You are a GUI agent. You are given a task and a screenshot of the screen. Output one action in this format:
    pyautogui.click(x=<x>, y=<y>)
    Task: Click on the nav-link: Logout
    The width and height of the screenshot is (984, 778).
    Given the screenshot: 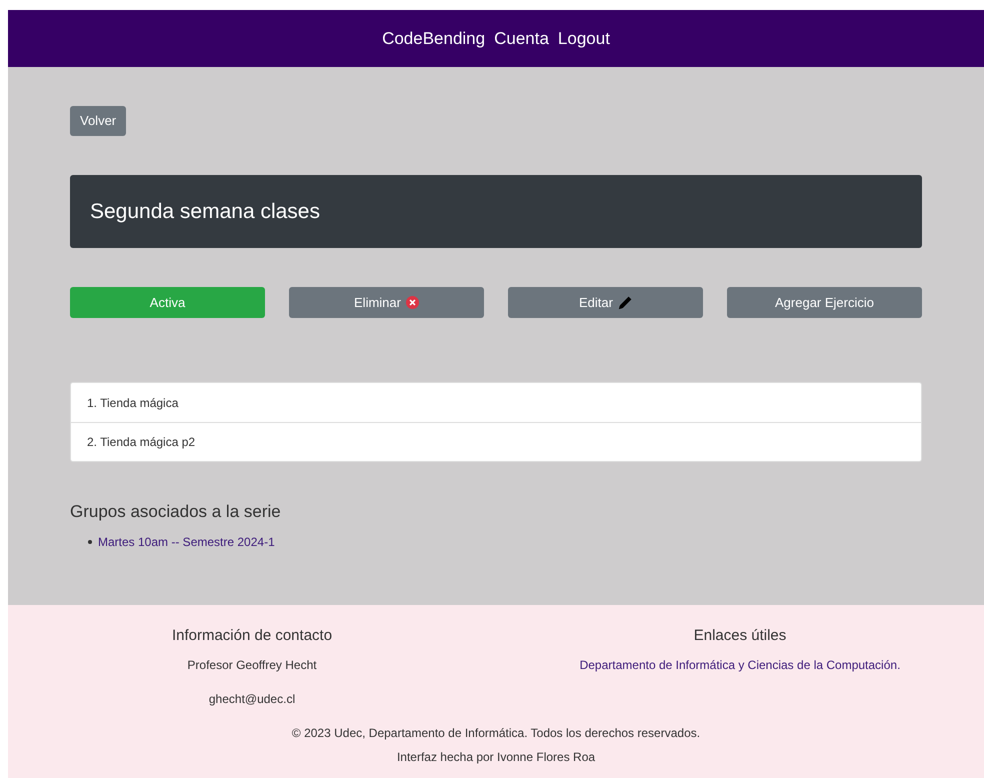 What is the action you would take?
    pyautogui.click(x=584, y=39)
    